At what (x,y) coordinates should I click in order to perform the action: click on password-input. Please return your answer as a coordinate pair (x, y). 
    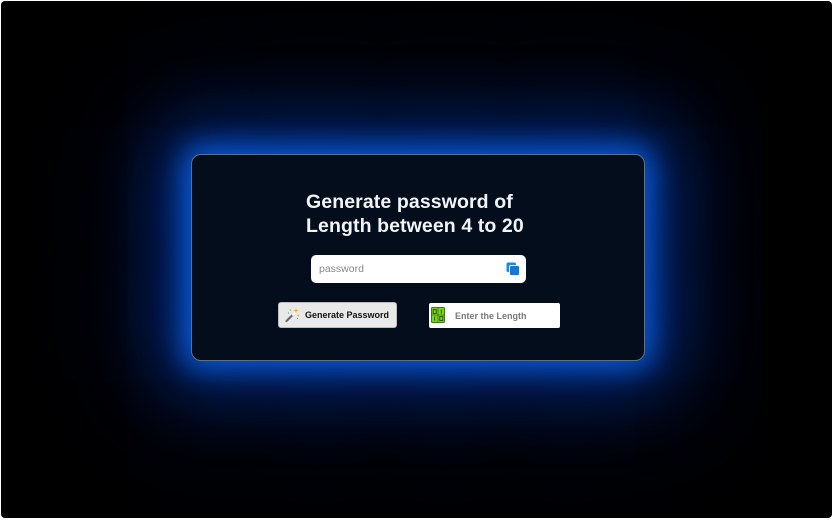
    Looking at the image, I should click on (403, 269).